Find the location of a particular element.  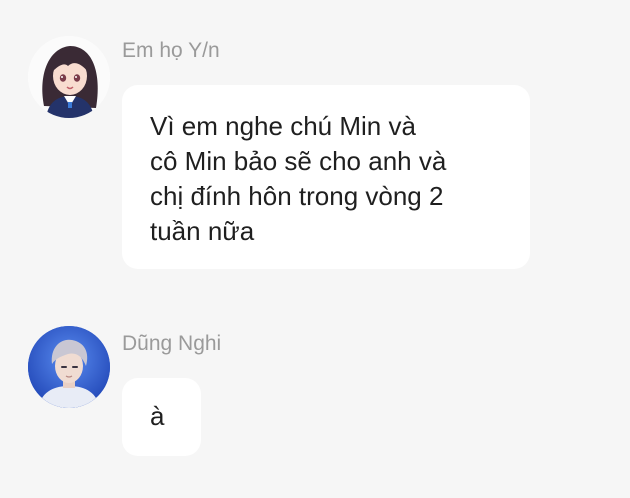

message-text: à is located at coordinates (157, 416).